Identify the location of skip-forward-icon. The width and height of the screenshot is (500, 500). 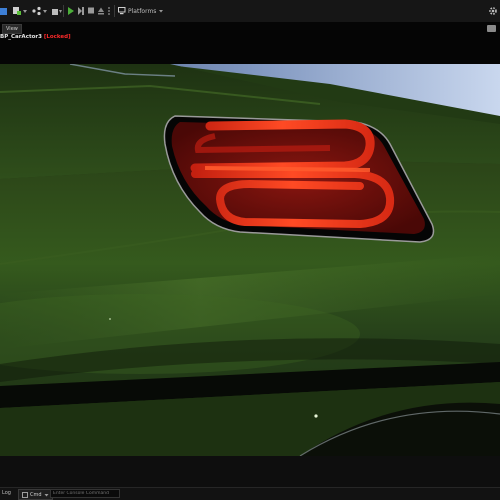
(81, 11).